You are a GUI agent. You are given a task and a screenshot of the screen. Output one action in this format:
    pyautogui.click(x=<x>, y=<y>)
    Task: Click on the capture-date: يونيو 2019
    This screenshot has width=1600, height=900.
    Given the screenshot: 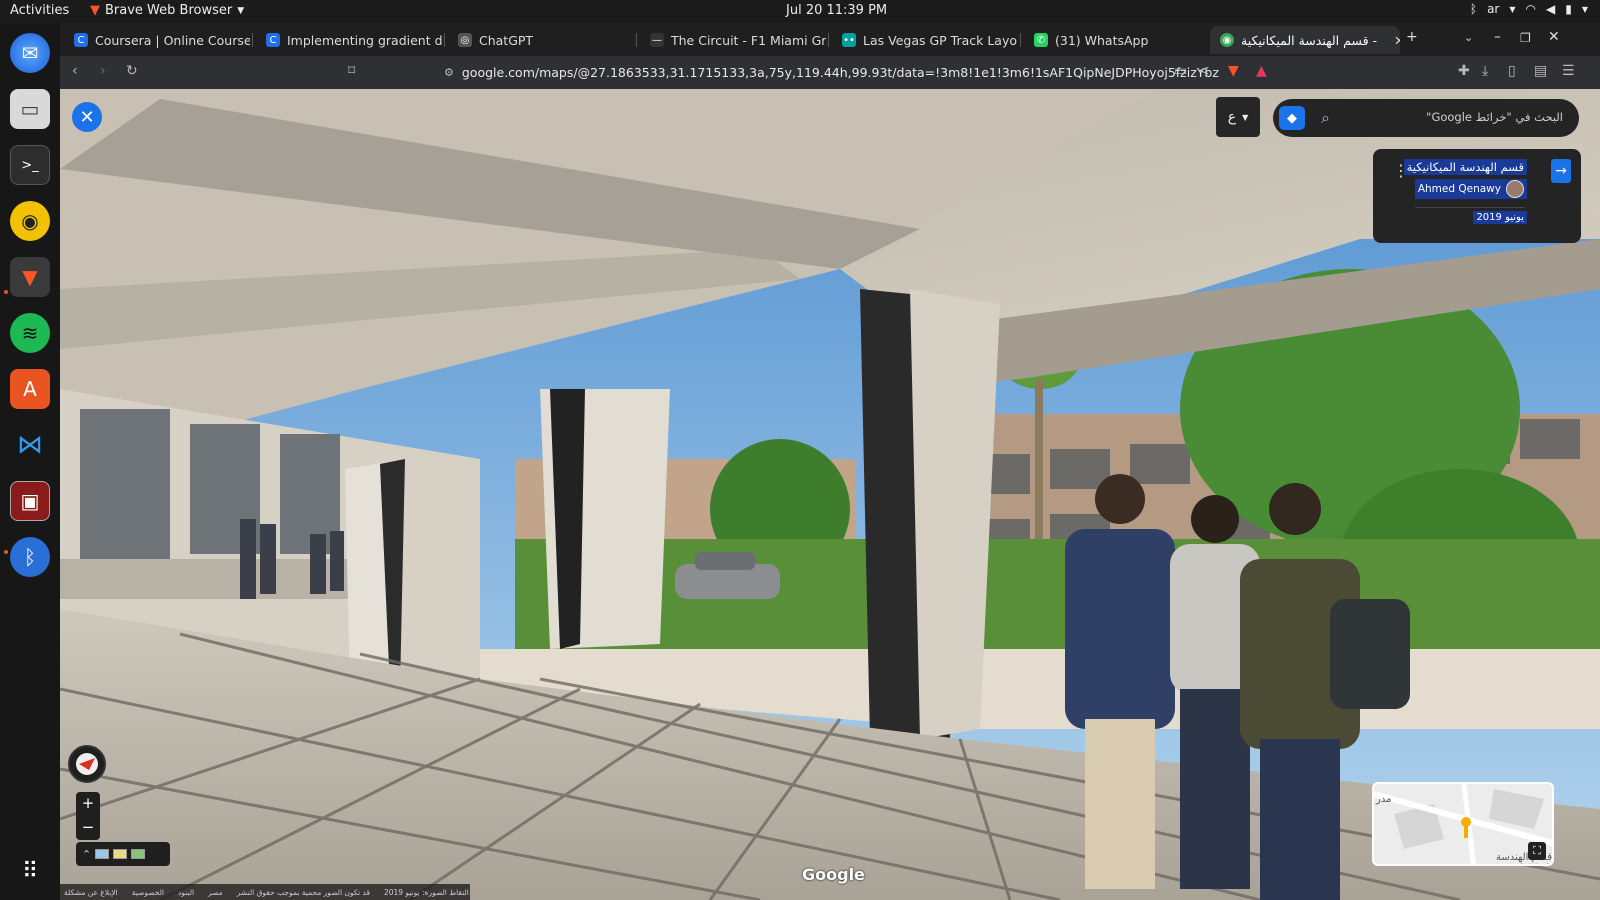 What is the action you would take?
    pyautogui.click(x=1500, y=217)
    